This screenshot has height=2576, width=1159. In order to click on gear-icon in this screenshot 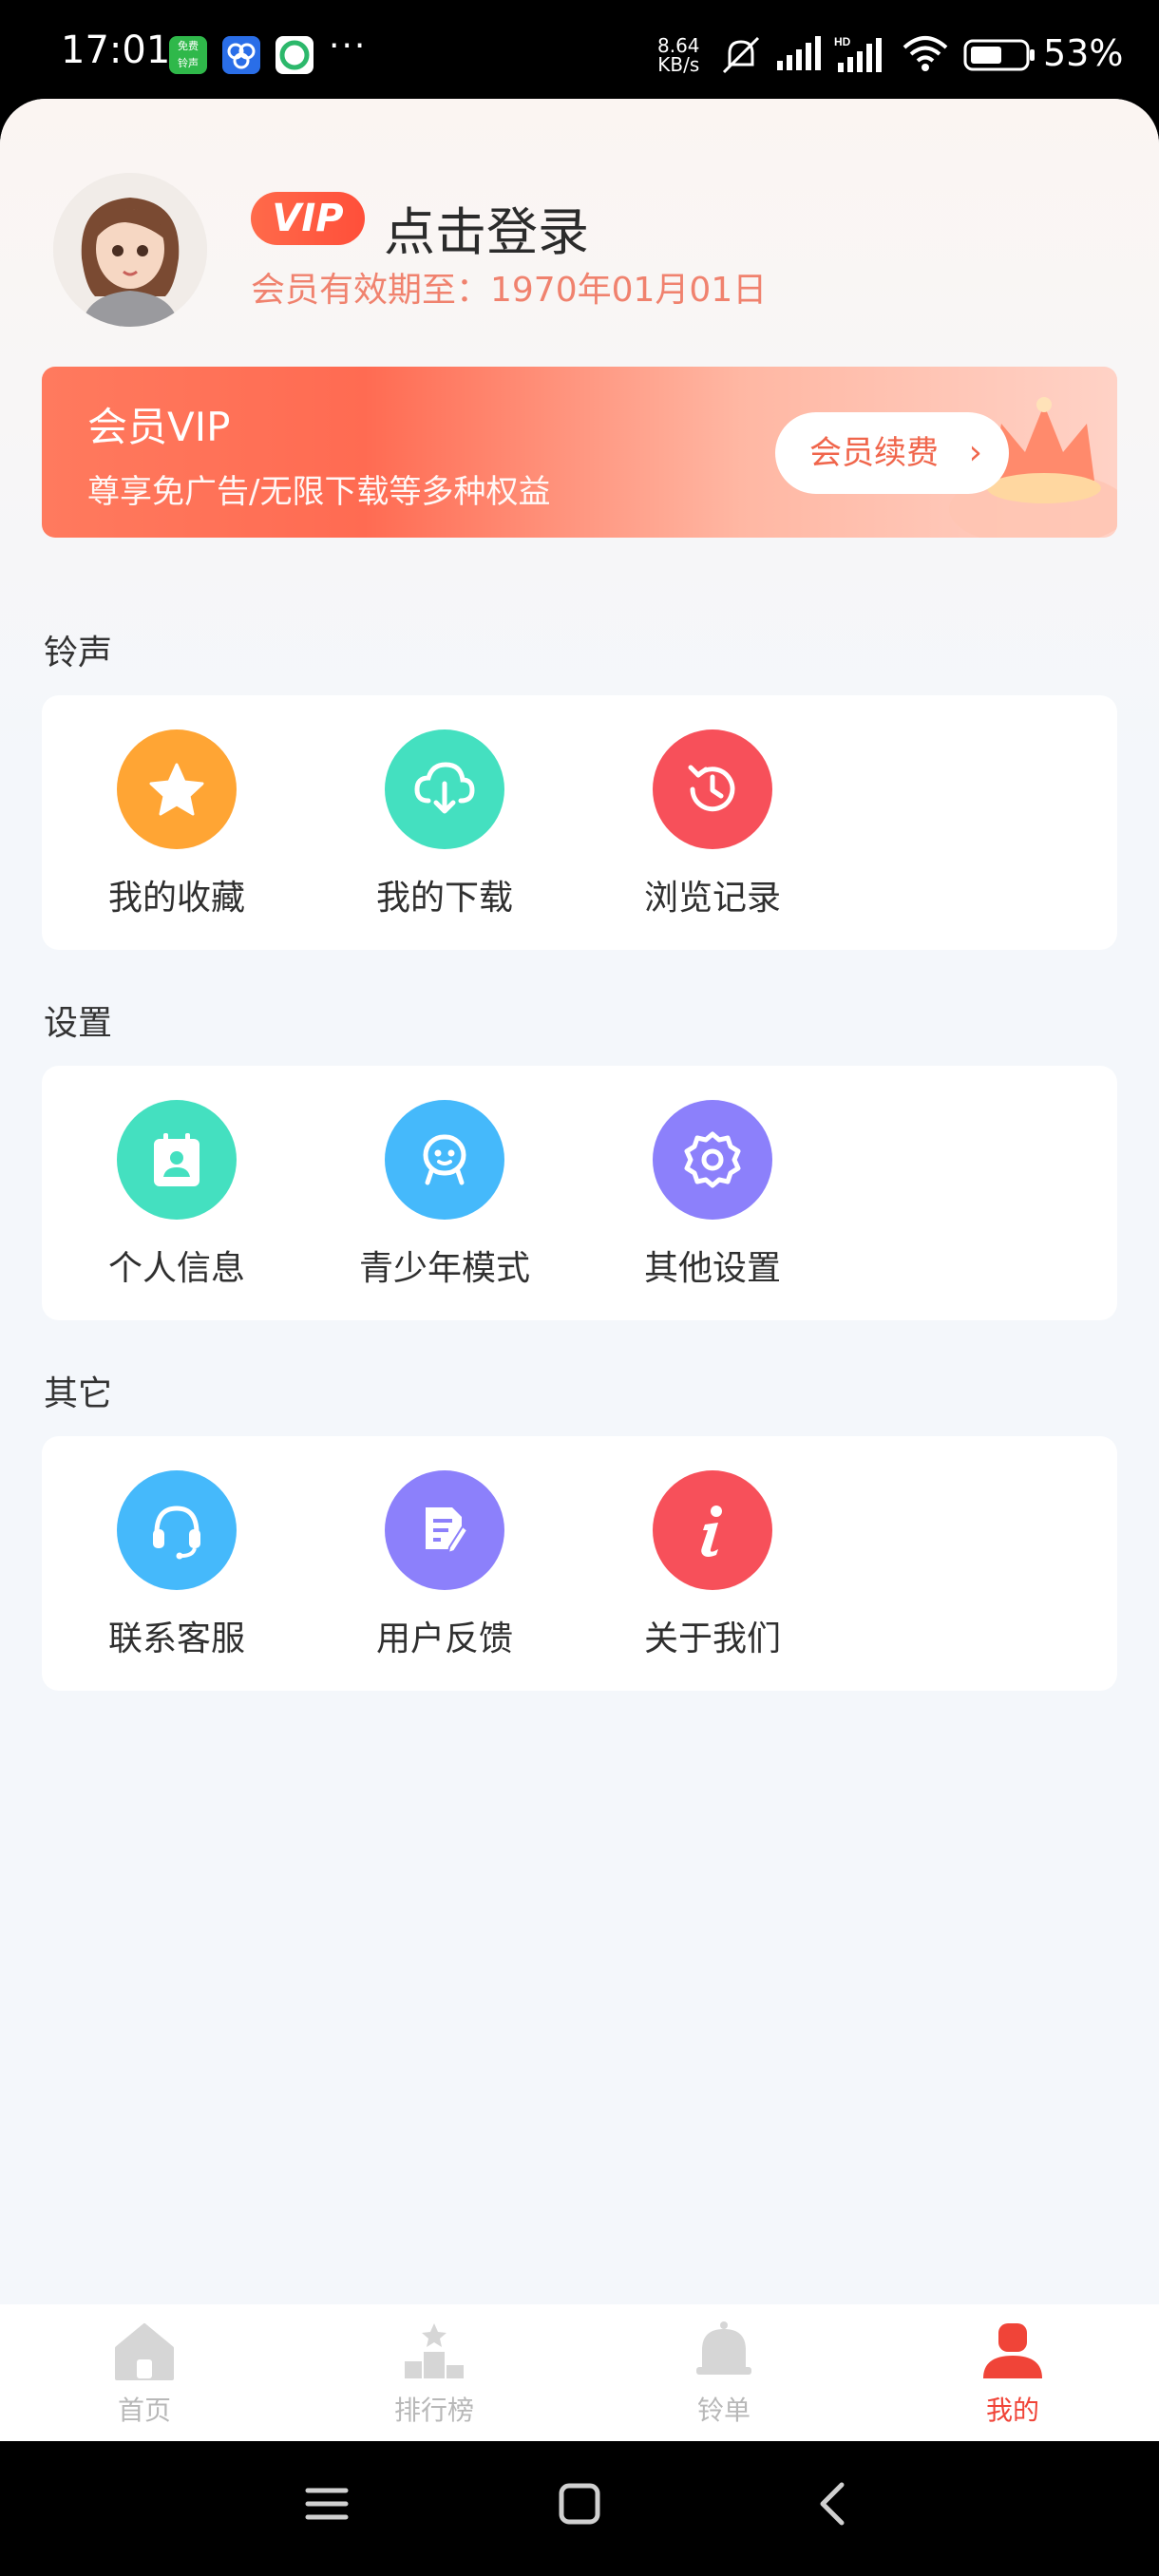, I will do `click(712, 1160)`.